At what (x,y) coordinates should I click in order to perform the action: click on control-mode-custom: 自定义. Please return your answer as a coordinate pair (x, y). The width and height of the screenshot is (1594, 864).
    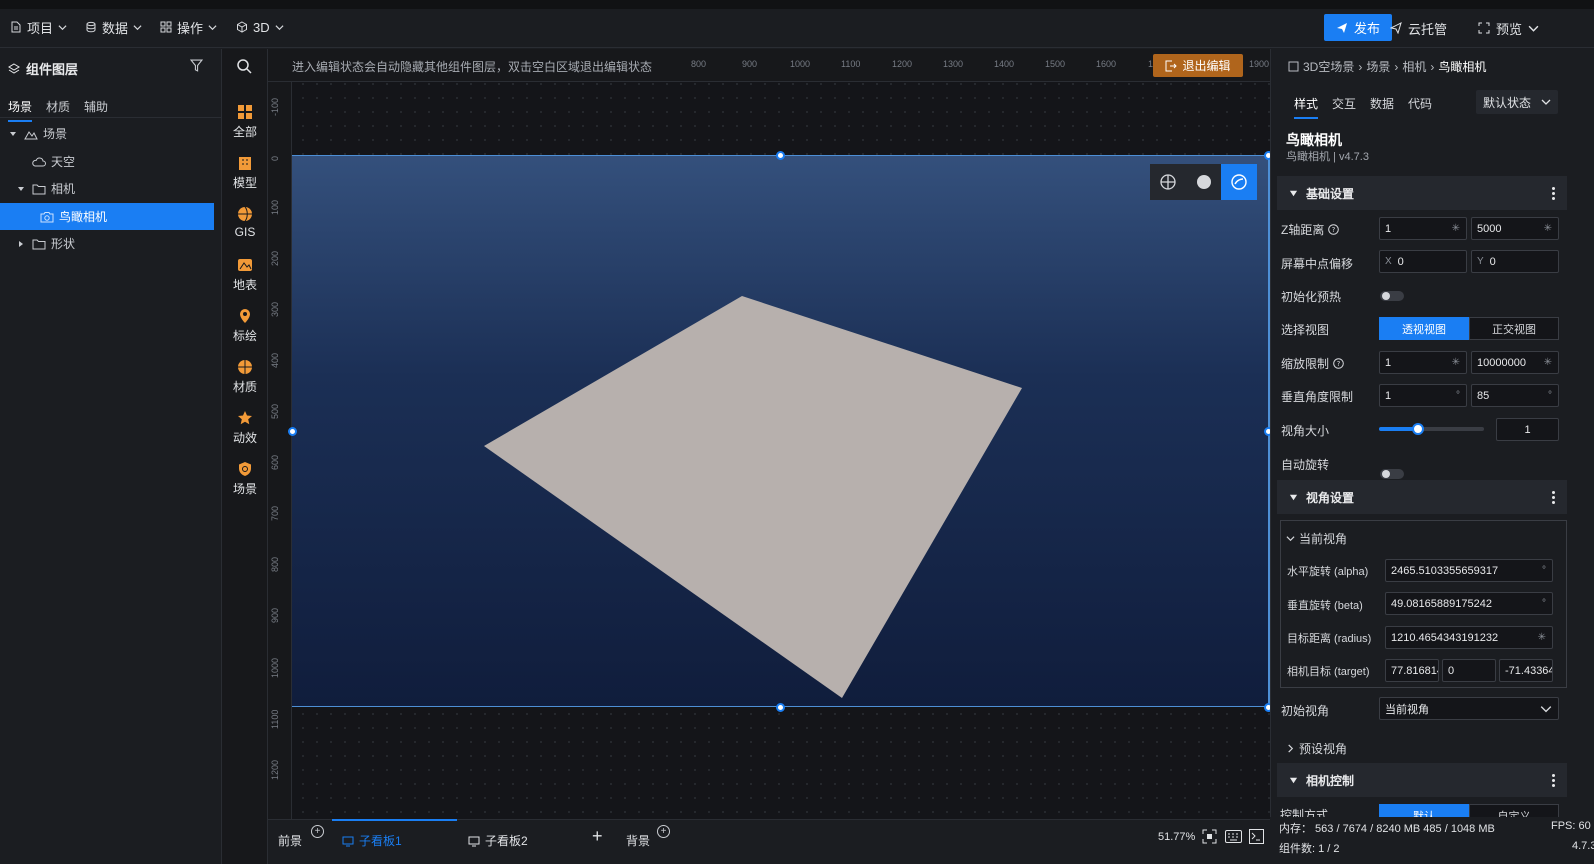
    Looking at the image, I should click on (1514, 810).